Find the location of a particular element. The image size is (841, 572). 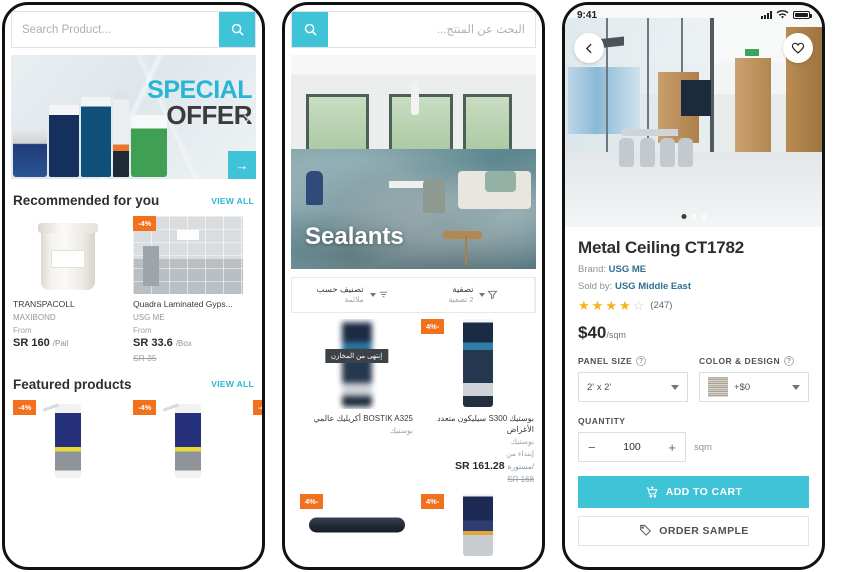

chevron-left-icon is located at coordinates (588, 48).